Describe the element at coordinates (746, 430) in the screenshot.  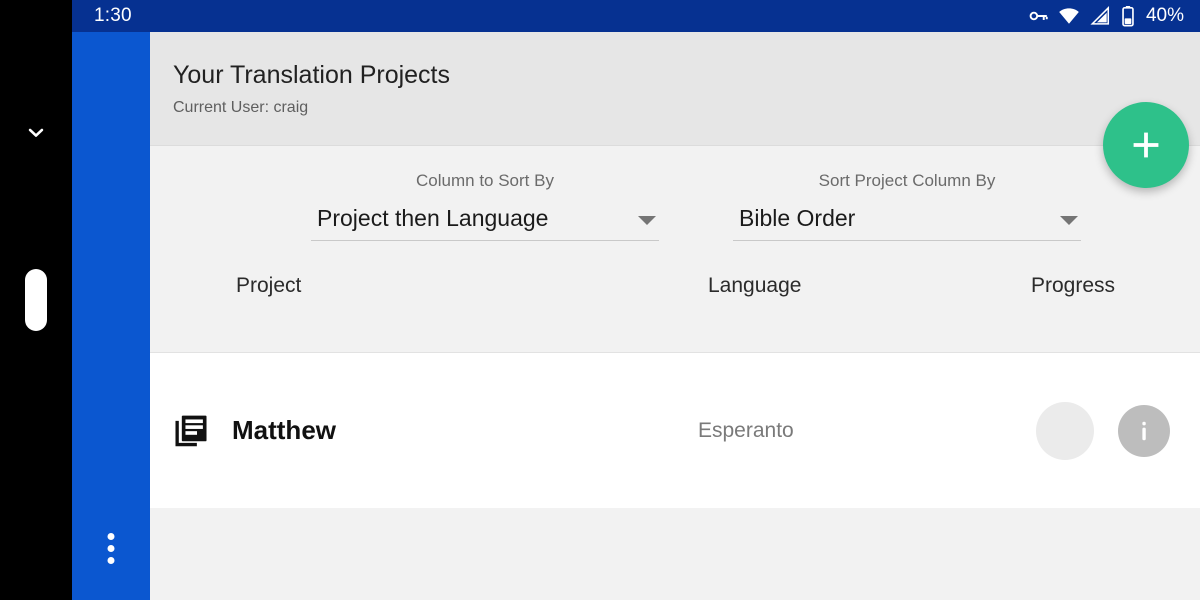
I see `project-language: Esperanto` at that location.